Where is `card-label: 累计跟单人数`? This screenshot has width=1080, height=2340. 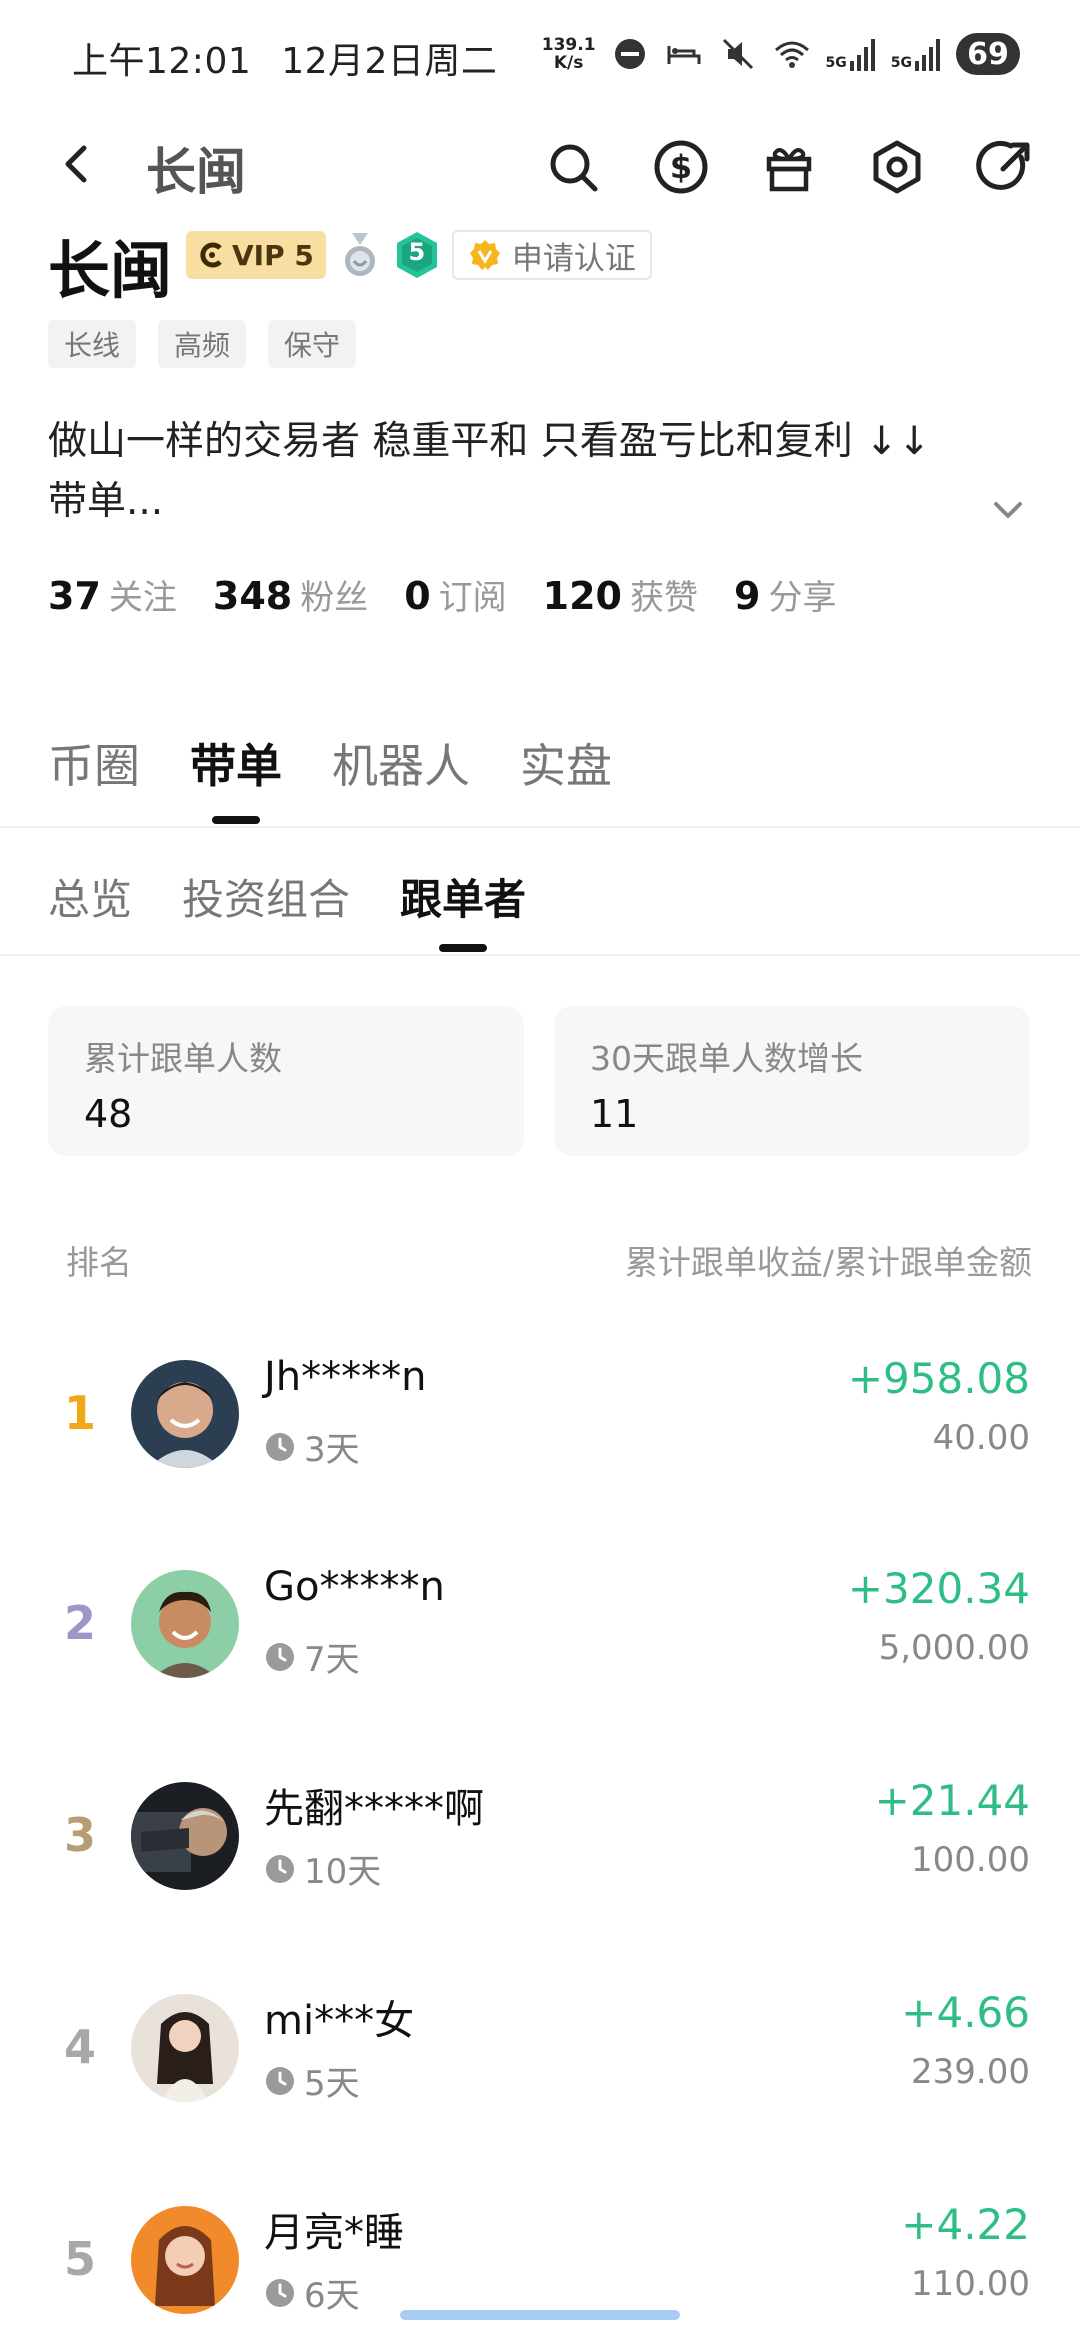
card-label: 累计跟单人数 is located at coordinates (183, 1058).